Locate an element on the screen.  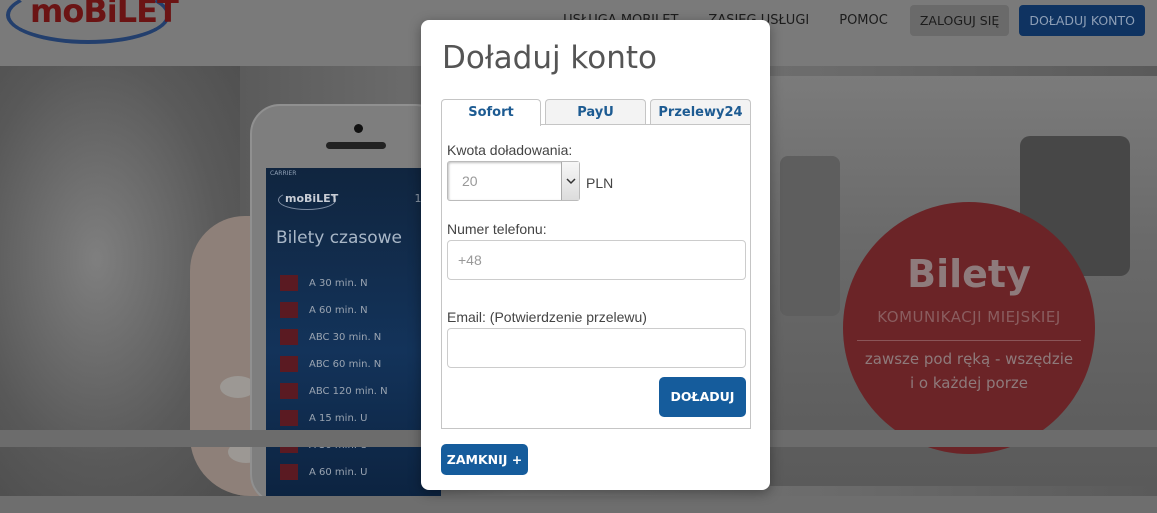
ticket-label: ABC 30 min. N is located at coordinates (345, 337).